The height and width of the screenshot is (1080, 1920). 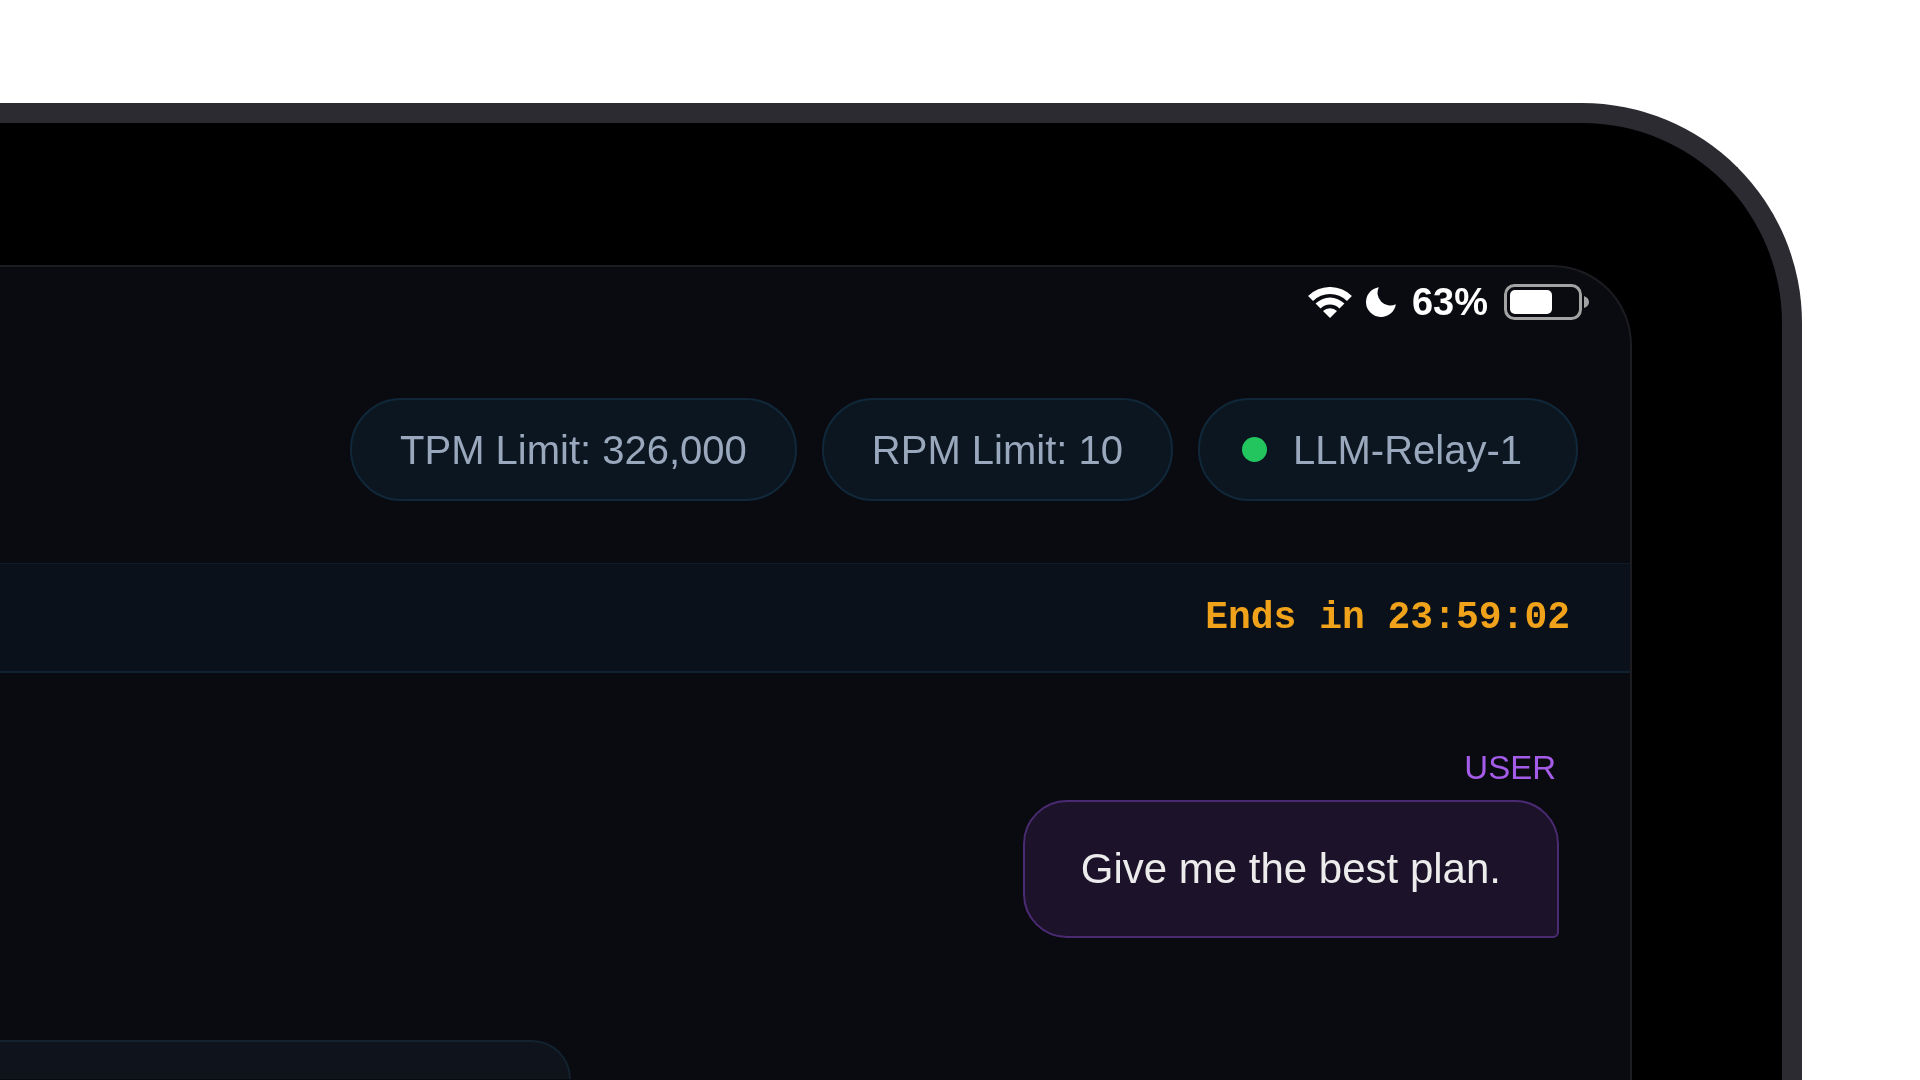 I want to click on user-message: Give me the best plan., so click(x=1290, y=868).